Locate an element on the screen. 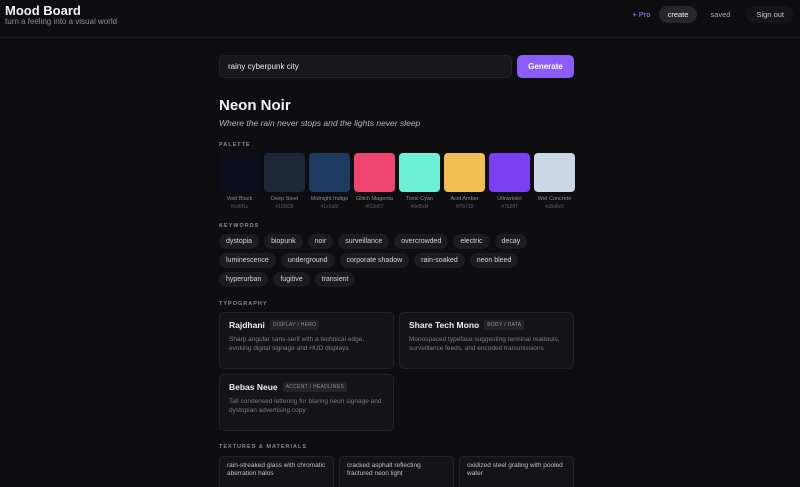  palette-swatch: Acid Amber #f7b733 is located at coordinates (464, 181).